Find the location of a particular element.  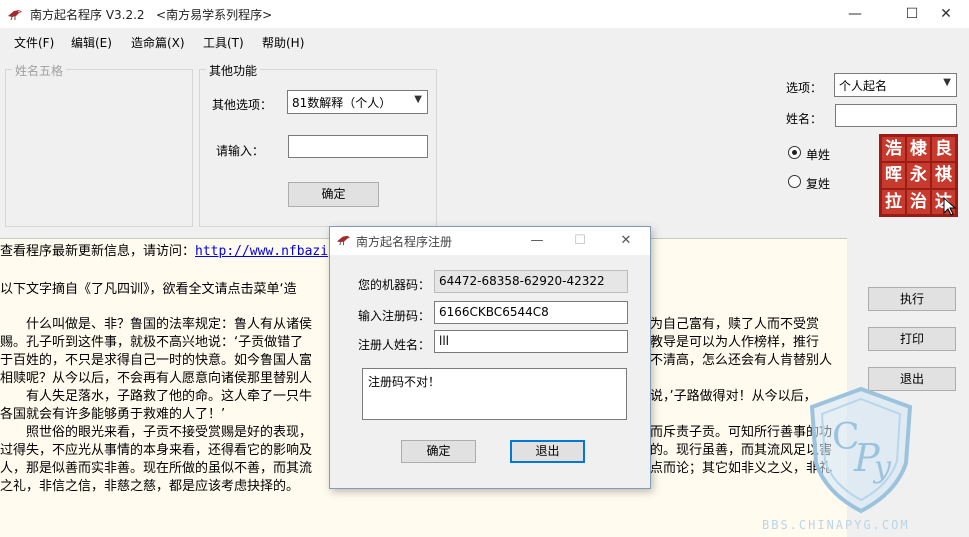

other-option-label: 其他选项： is located at coordinates (242, 105).